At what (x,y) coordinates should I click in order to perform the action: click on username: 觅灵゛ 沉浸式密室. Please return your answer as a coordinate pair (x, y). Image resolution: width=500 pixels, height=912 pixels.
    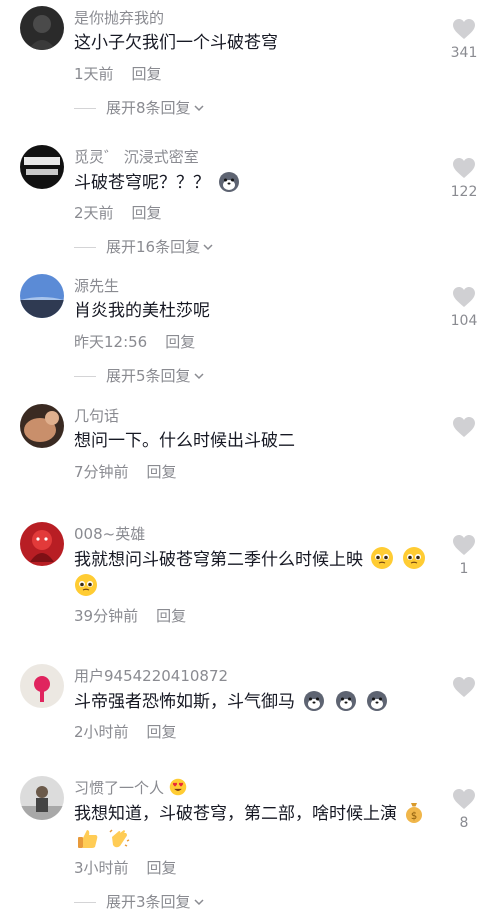
    Looking at the image, I should click on (136, 157).